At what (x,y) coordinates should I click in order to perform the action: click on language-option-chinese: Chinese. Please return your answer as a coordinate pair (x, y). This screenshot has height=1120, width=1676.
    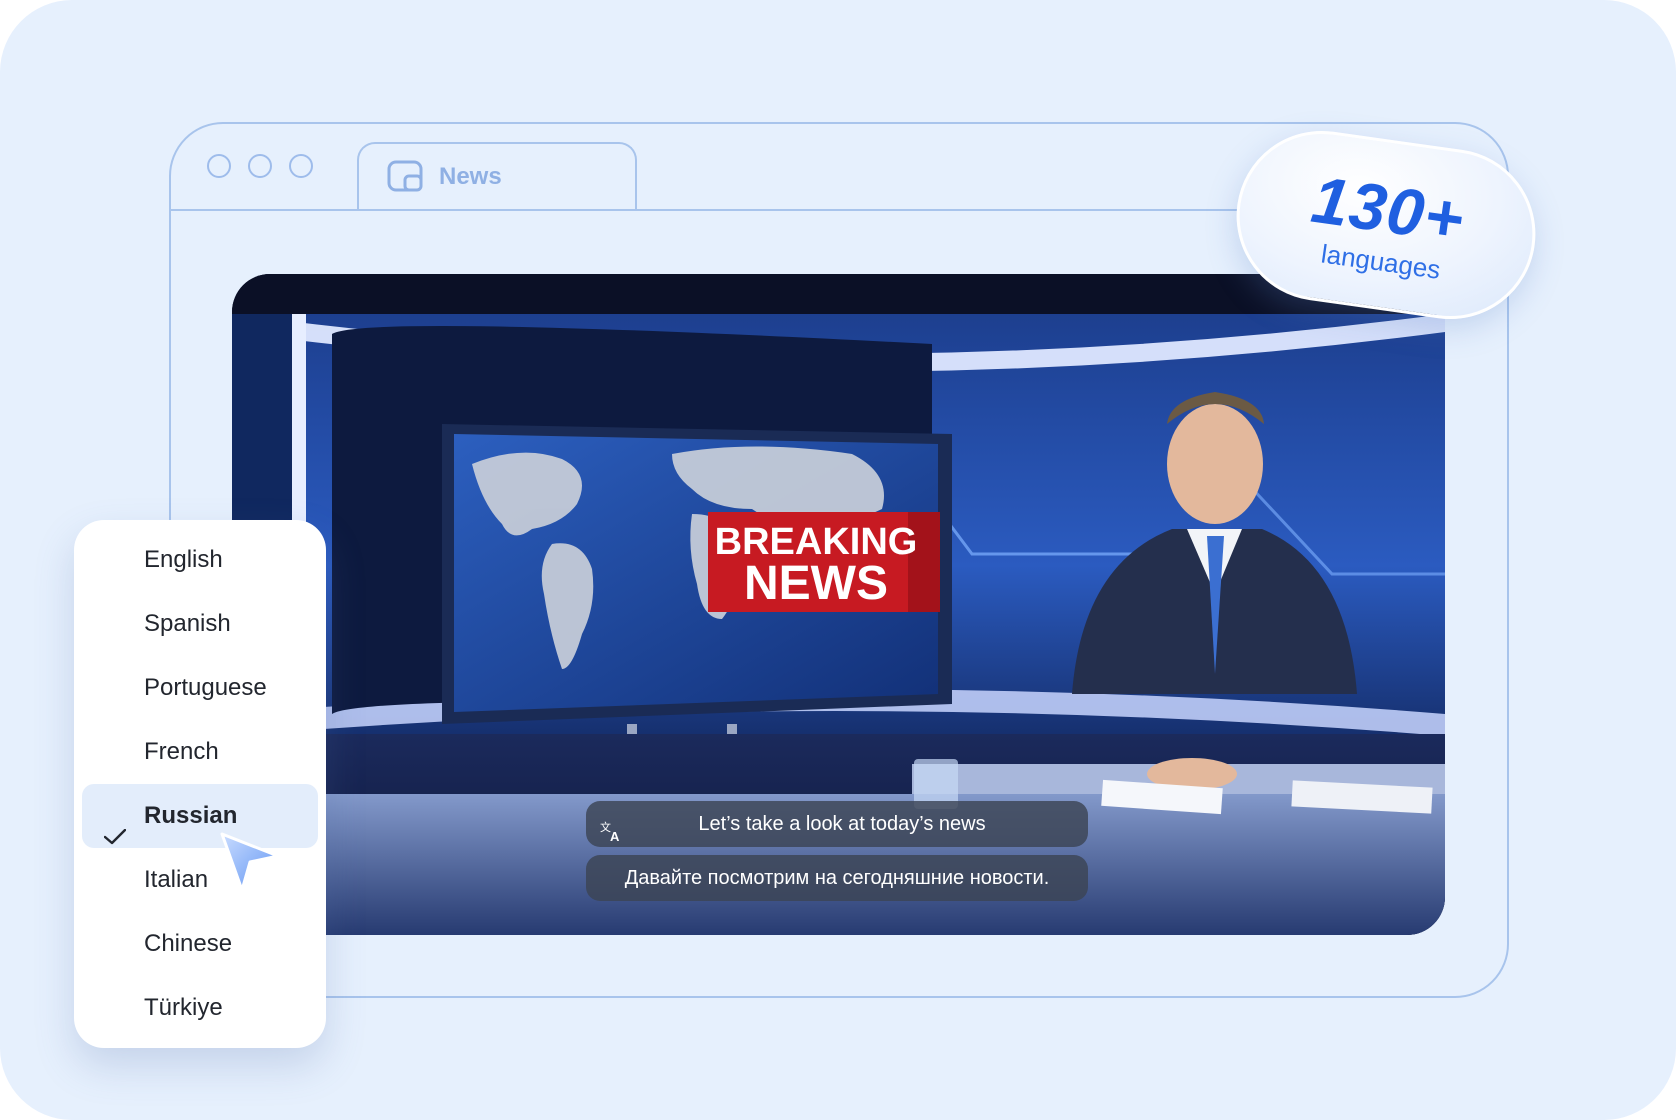
    Looking at the image, I should click on (200, 944).